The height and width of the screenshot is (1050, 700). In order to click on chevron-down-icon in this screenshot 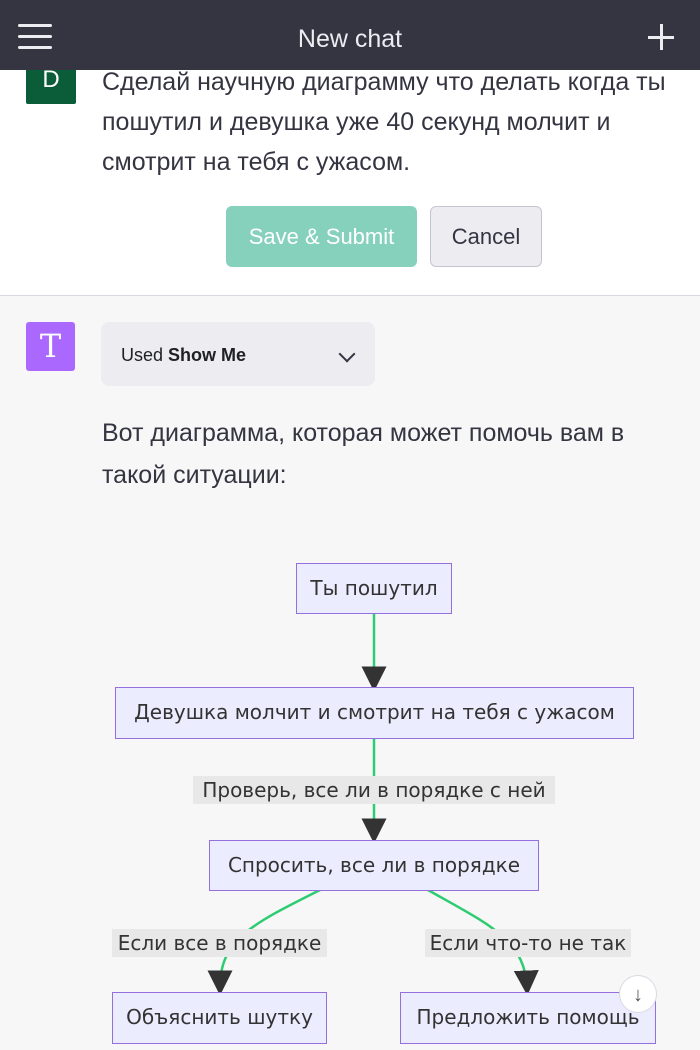, I will do `click(347, 354)`.